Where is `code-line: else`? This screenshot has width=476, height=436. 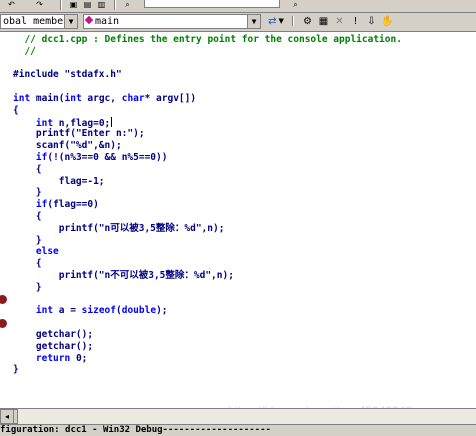 code-line: else is located at coordinates (36, 252).